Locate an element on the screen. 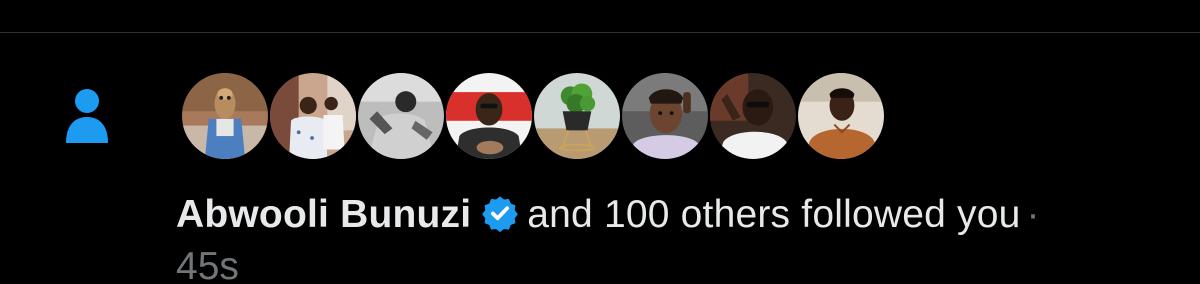 The width and height of the screenshot is (1200, 284). avatar-man-red-bg is located at coordinates (489, 116).